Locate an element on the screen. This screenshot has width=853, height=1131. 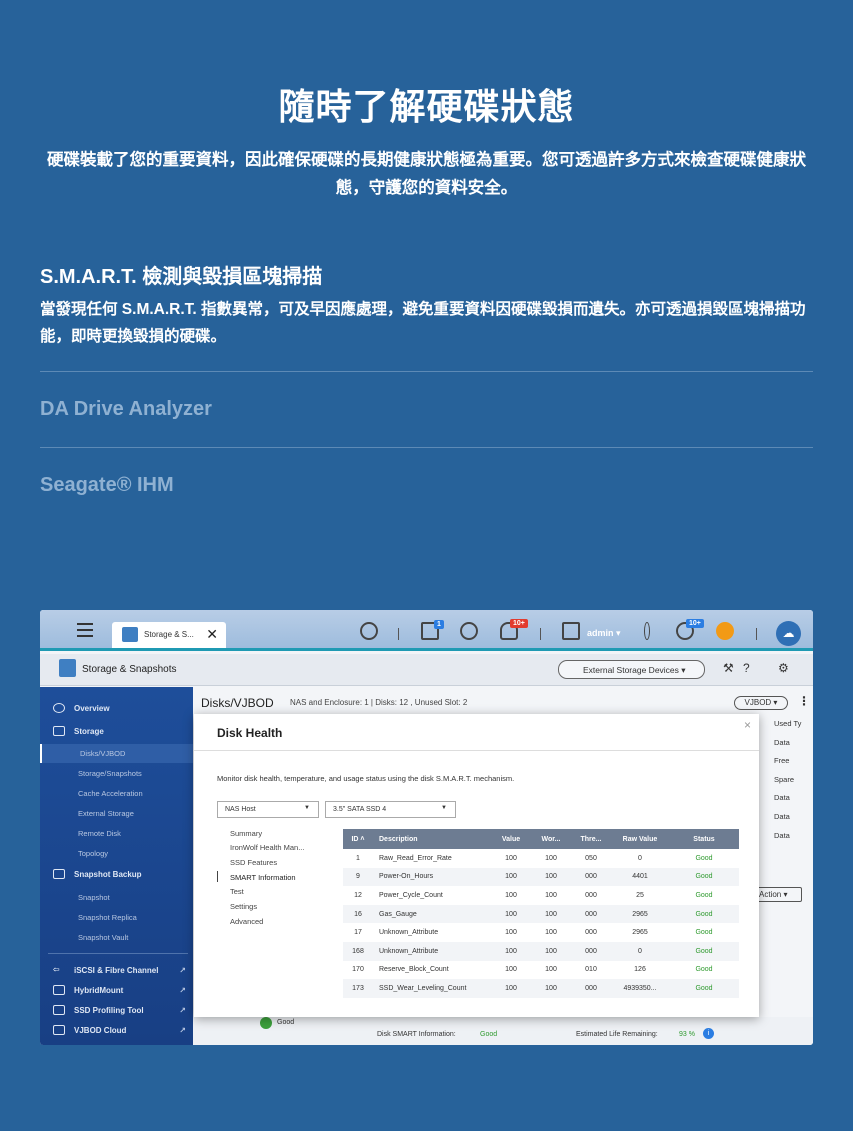
close-icon: ✕ is located at coordinates (212, 634).